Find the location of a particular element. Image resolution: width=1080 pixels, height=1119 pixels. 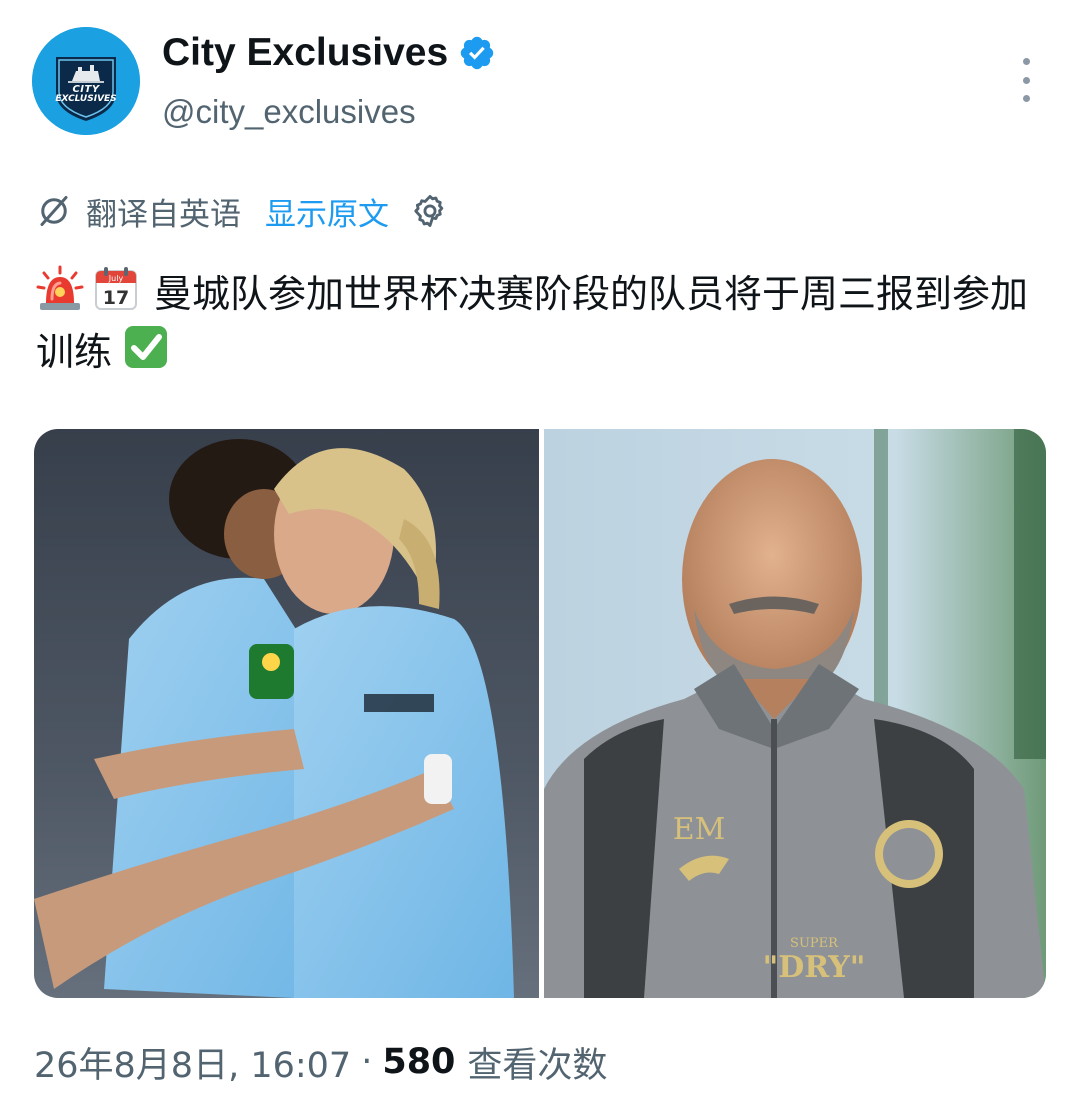

shirt-brand-top: SUPER is located at coordinates (814, 943).